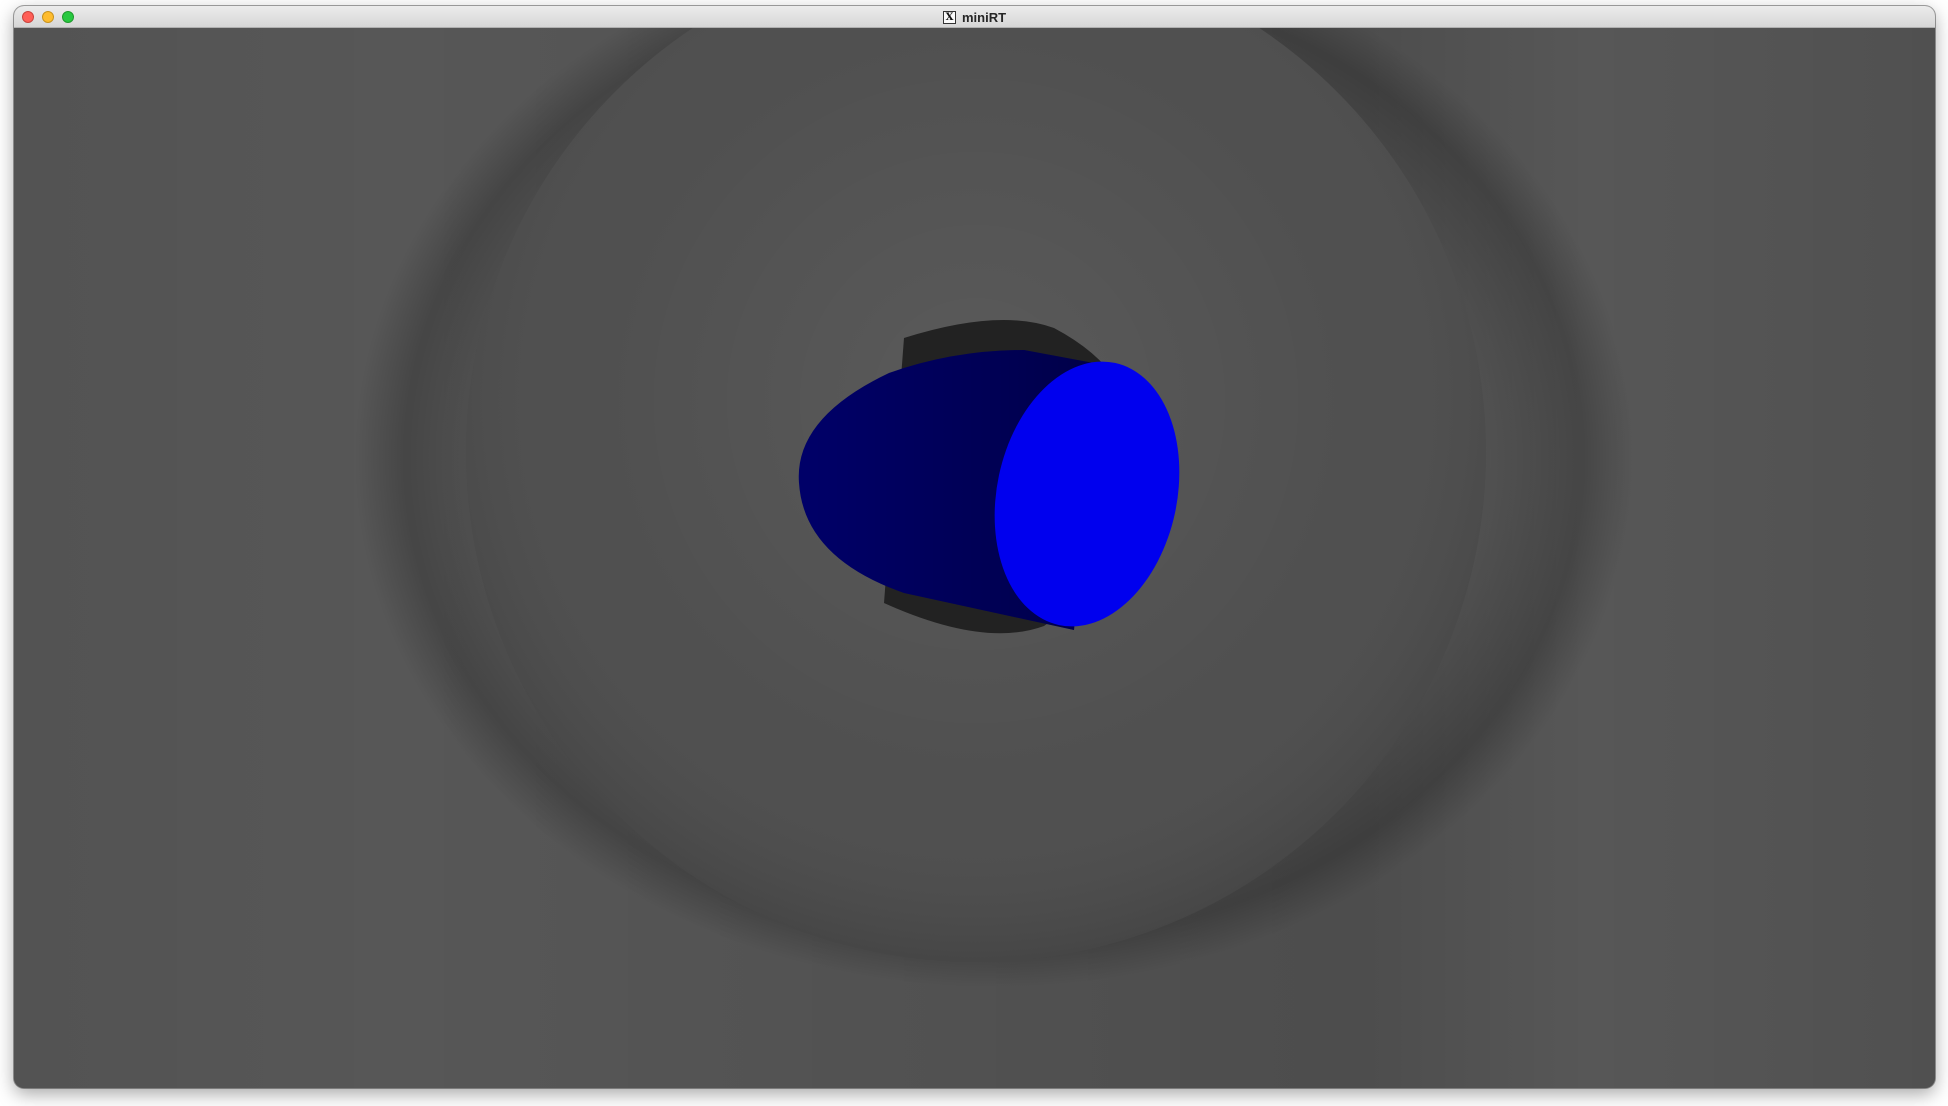 The width and height of the screenshot is (1948, 1106). I want to click on x11-icon: X, so click(949, 17).